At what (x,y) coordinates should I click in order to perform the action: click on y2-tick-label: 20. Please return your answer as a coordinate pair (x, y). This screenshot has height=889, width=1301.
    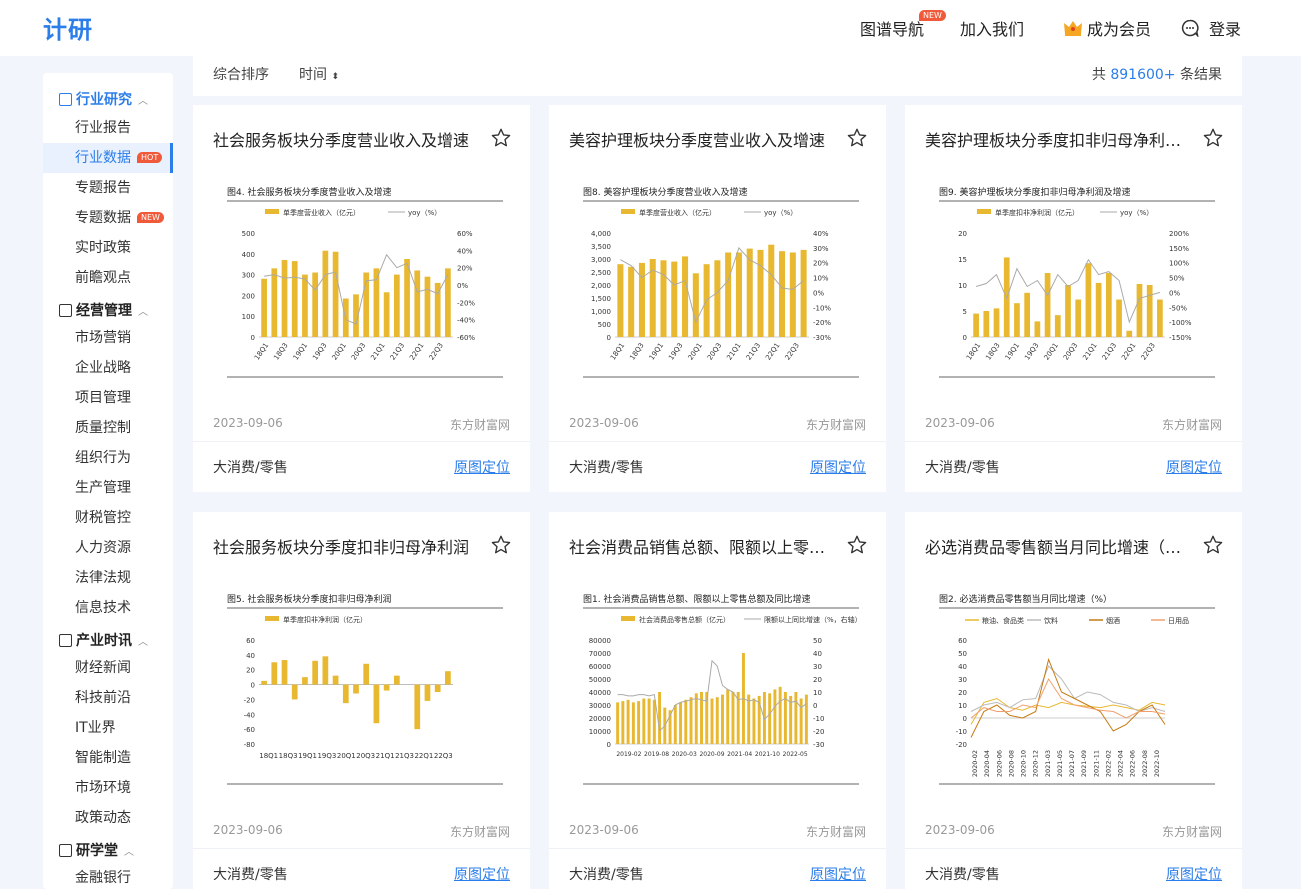
    Looking at the image, I should click on (817, 680).